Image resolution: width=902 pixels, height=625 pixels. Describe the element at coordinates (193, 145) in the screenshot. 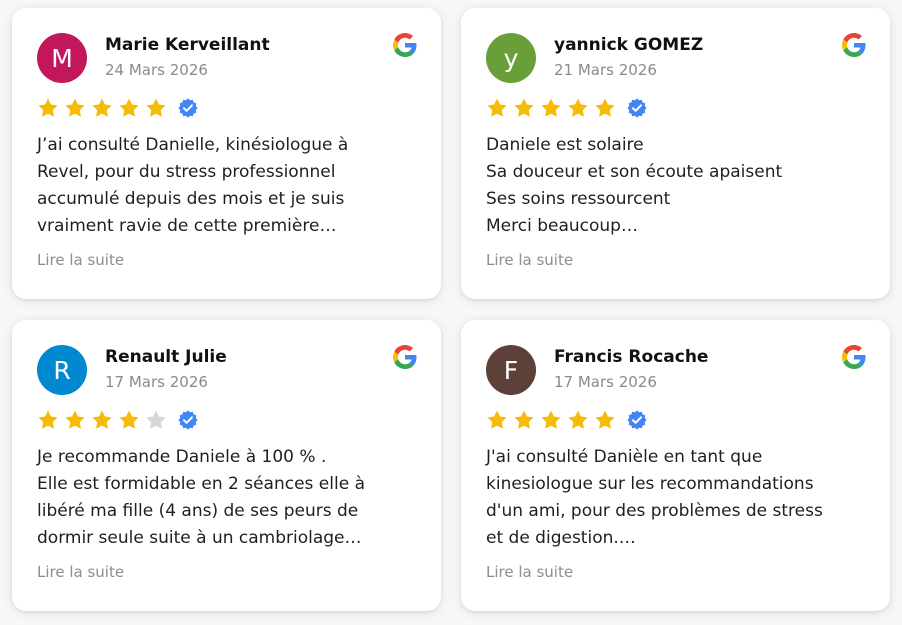

I see `review-text-line: J’ai consulté Danielle, kinésiologue à` at that location.